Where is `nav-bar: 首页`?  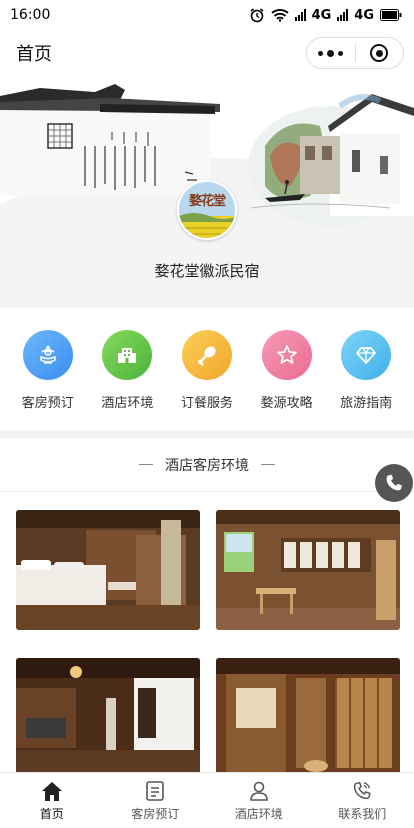
nav-bar: 首页 is located at coordinates (207, 53).